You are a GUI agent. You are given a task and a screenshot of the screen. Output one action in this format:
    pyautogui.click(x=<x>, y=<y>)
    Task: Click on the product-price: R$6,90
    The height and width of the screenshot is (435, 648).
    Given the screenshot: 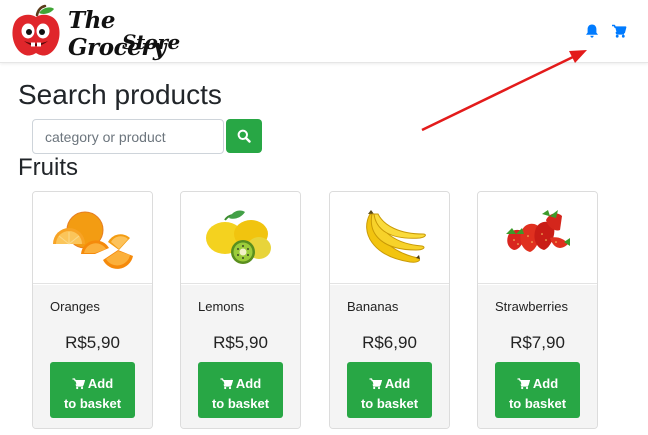 What is the action you would take?
    pyautogui.click(x=389, y=342)
    